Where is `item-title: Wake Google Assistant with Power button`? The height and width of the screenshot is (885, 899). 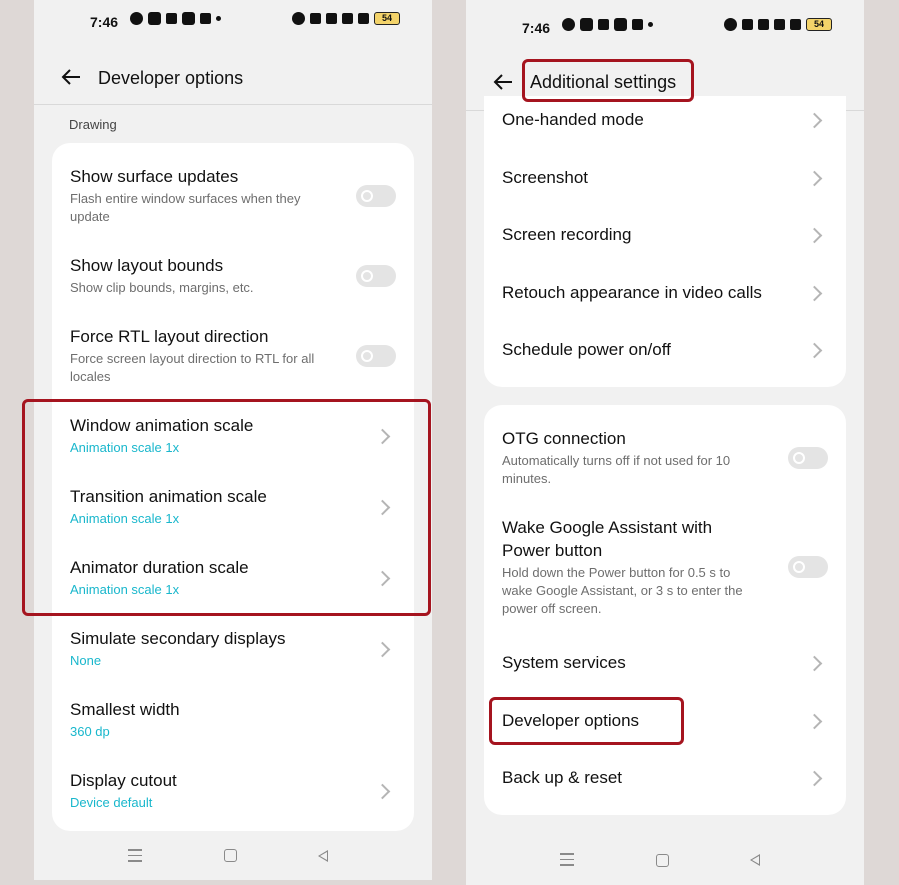 item-title: Wake Google Assistant with Power button is located at coordinates (607, 539).